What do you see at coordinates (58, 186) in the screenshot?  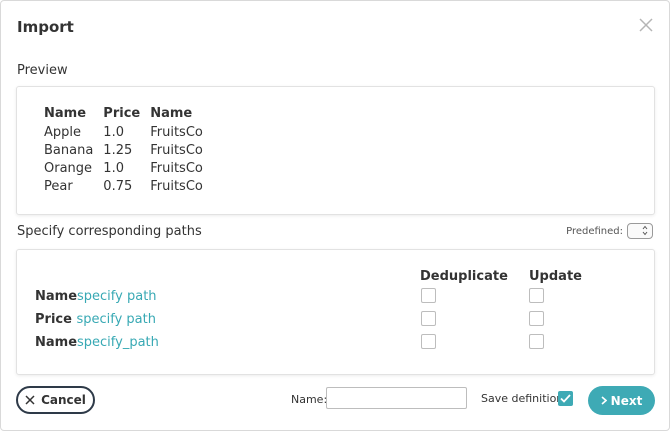 I see `table-cell: Pear` at bounding box center [58, 186].